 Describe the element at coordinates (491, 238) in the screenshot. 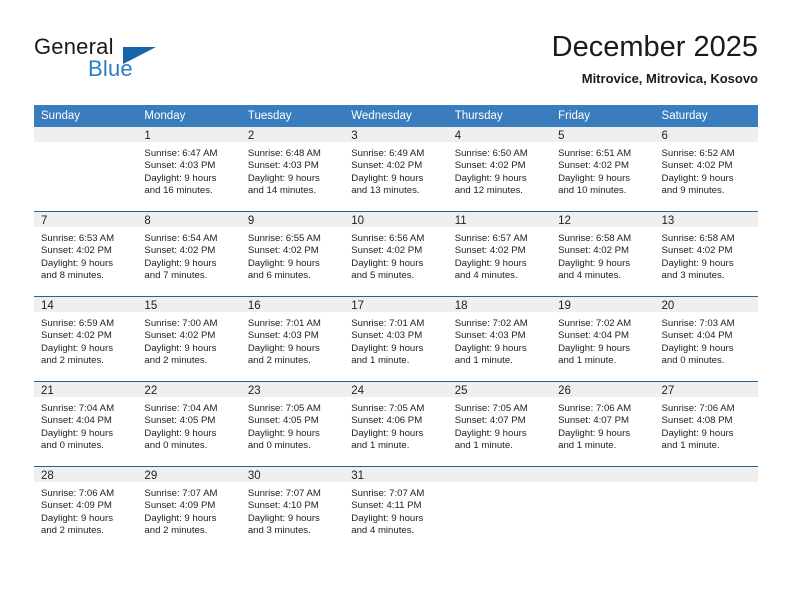

I see `sunrise-time: Sunrise: 6:57 AM` at that location.